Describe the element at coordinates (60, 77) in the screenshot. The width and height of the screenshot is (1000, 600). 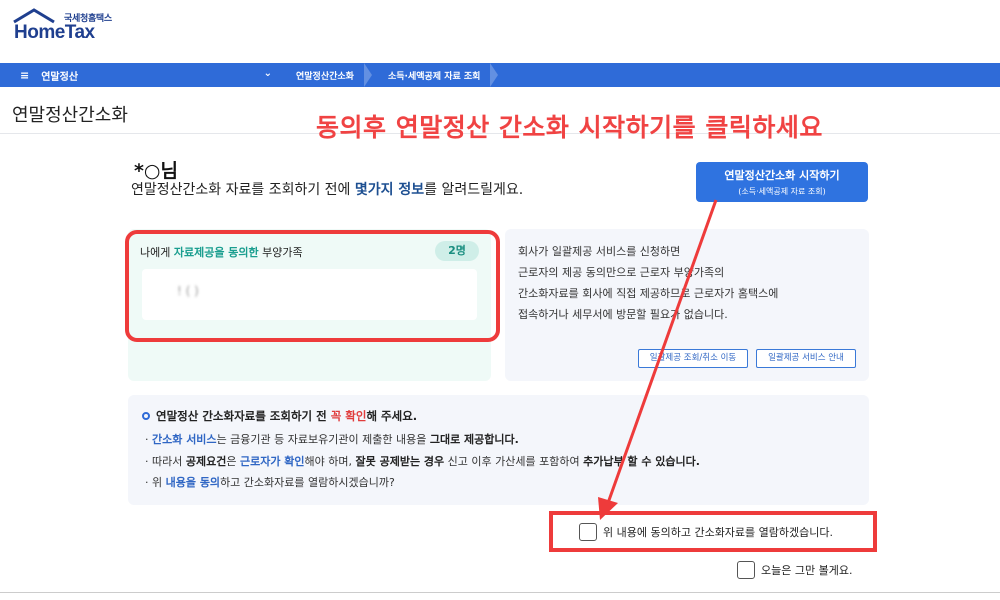
I see `nav-menu-label: 연말정산` at that location.